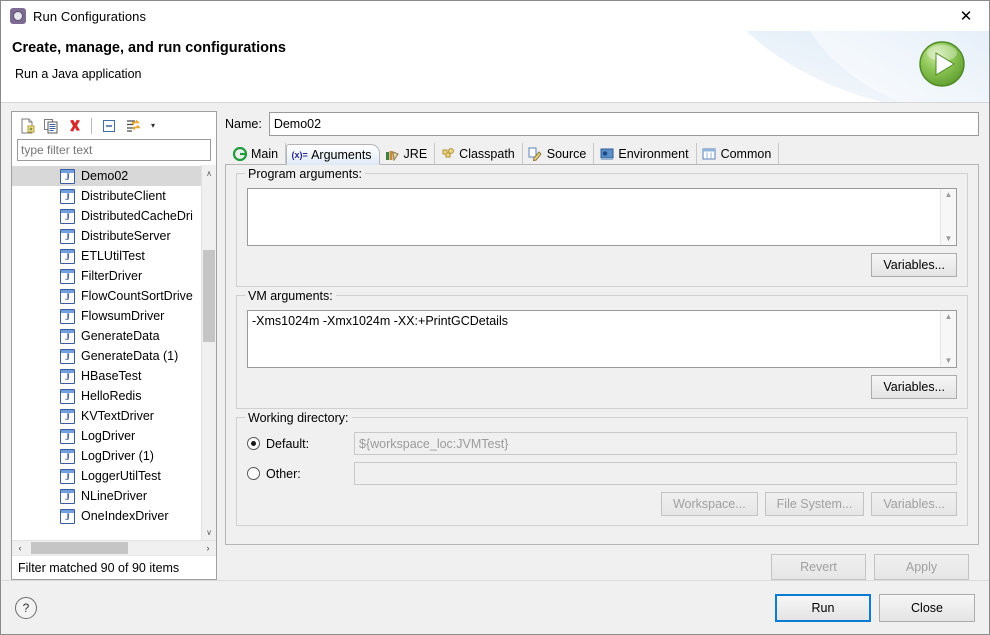  What do you see at coordinates (126, 236) in the screenshot?
I see `tree-item-label: DistributeServer` at bounding box center [126, 236].